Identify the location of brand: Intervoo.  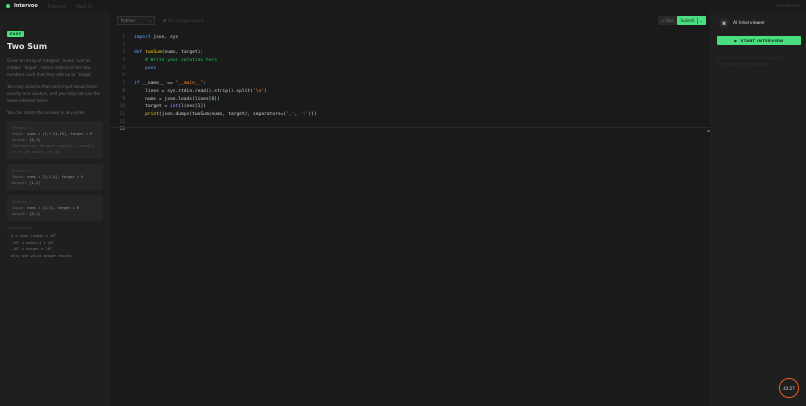
(22, 6).